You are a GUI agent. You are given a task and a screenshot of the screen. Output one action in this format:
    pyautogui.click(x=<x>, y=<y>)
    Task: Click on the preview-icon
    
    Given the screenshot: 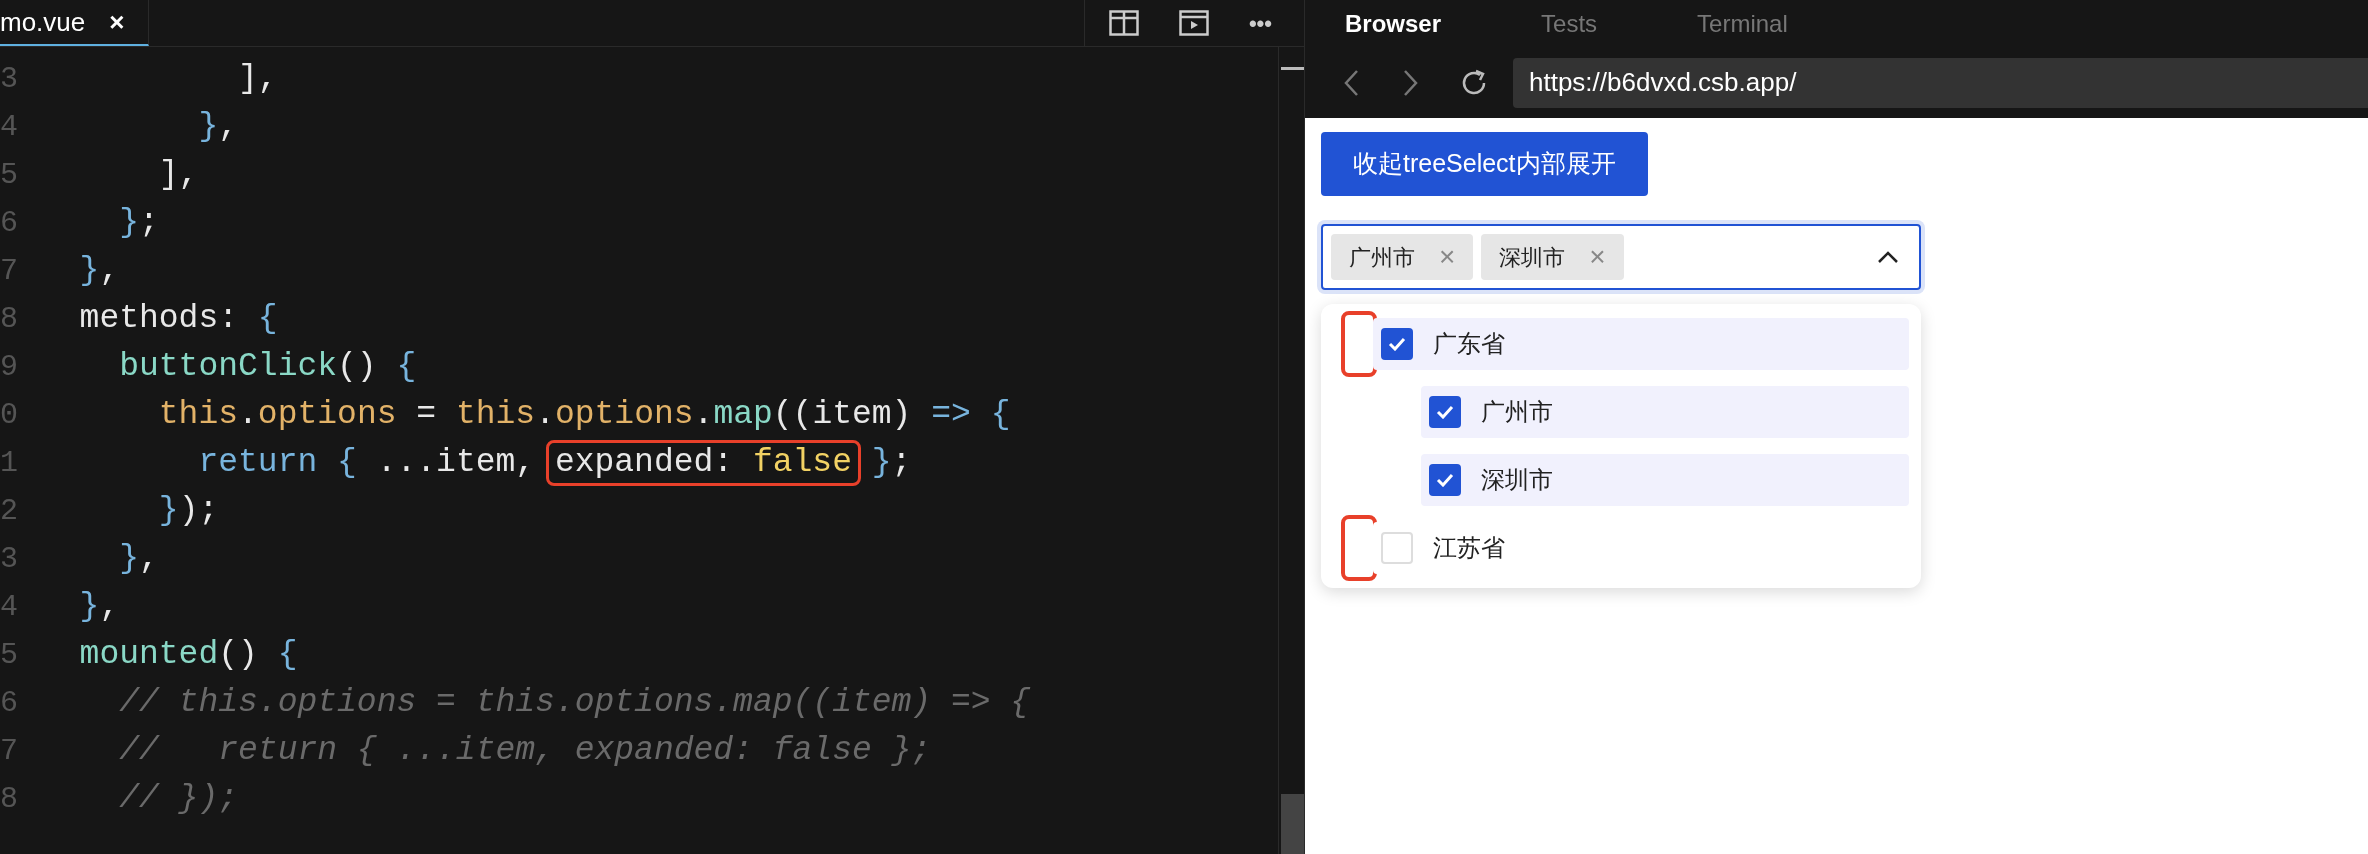 What is the action you would take?
    pyautogui.click(x=1193, y=23)
    